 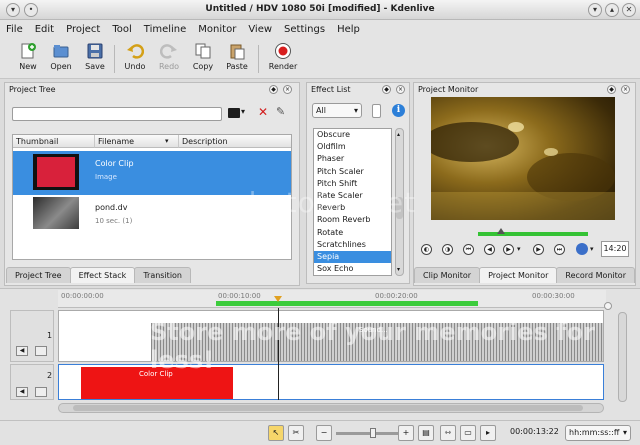 I want to click on scroll-up-icon: ▴, so click(x=398, y=134).